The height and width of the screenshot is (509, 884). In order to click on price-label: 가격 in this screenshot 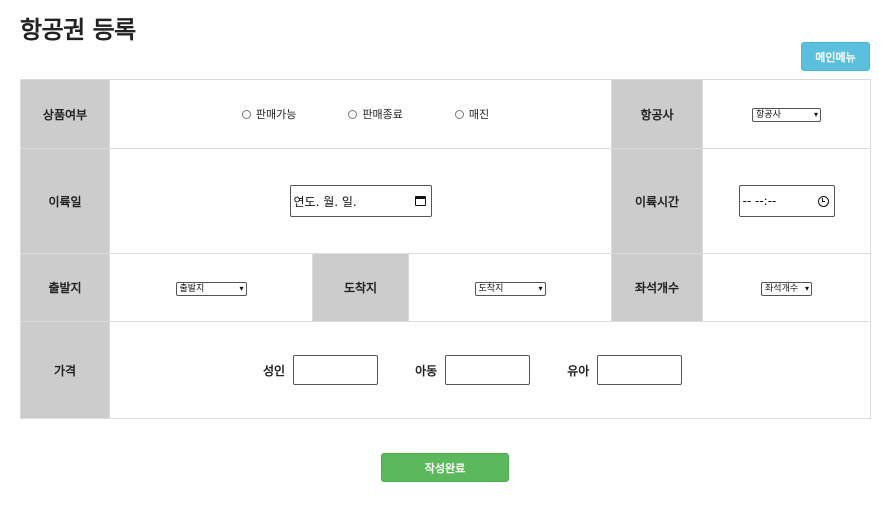, I will do `click(65, 370)`.